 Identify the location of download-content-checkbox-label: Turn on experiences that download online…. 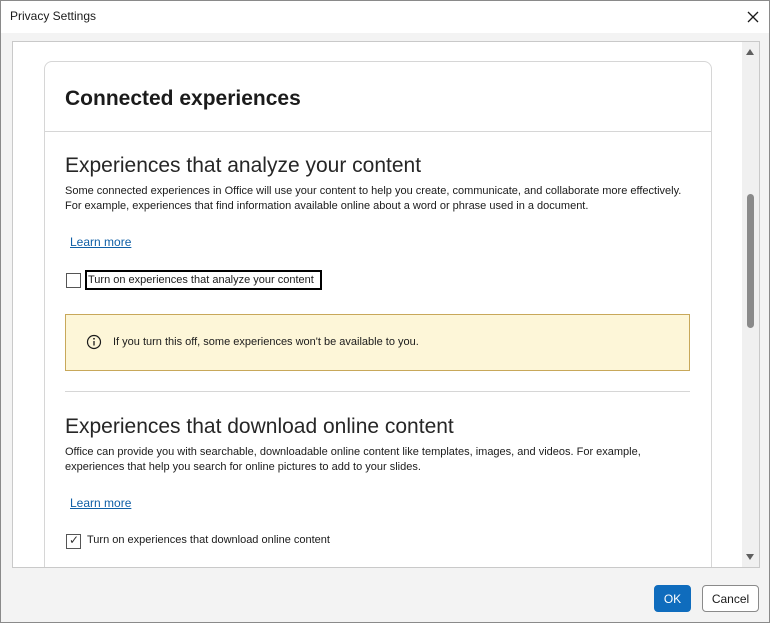
(208, 540).